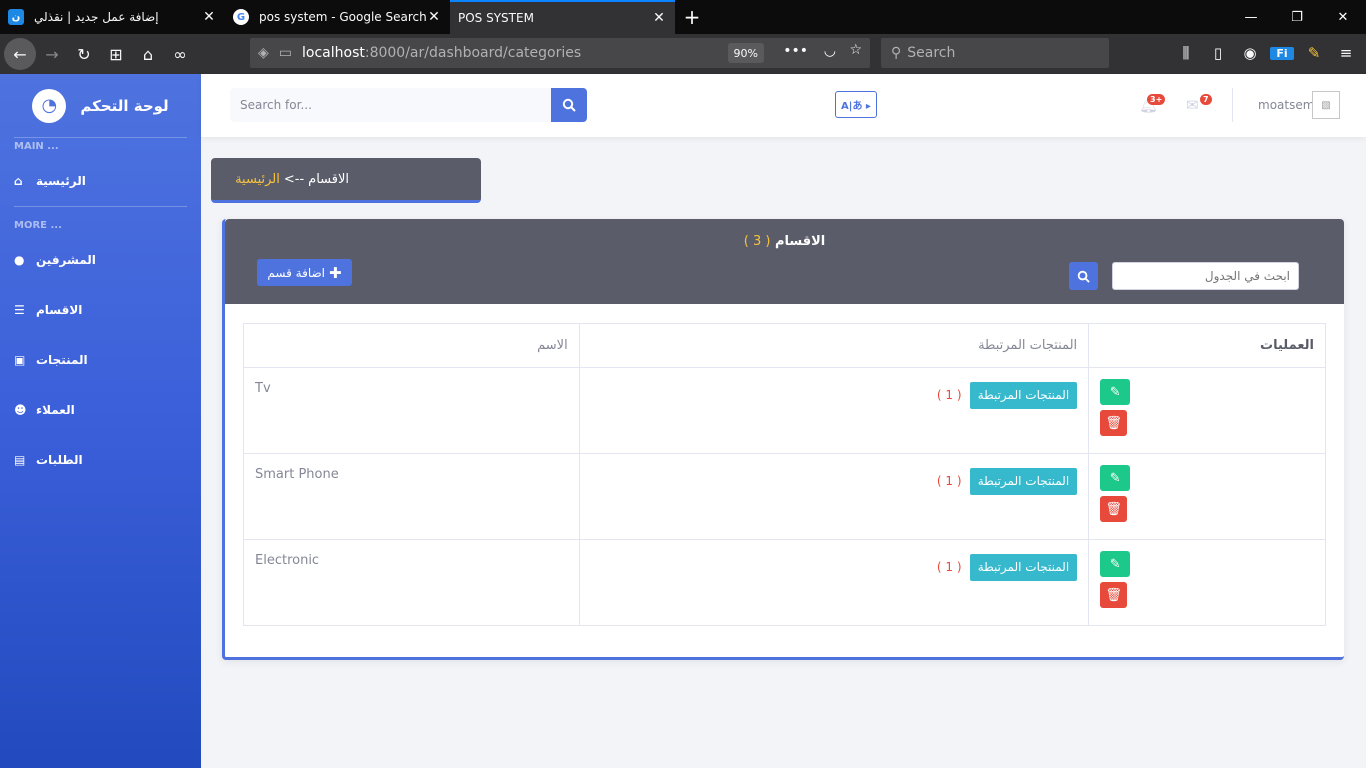 The height and width of the screenshot is (768, 1366). What do you see at coordinates (1266, 53) in the screenshot?
I see `browser-toolbar-right: ⫼ ▯ ◉ Fi ✎ ≡` at bounding box center [1266, 53].